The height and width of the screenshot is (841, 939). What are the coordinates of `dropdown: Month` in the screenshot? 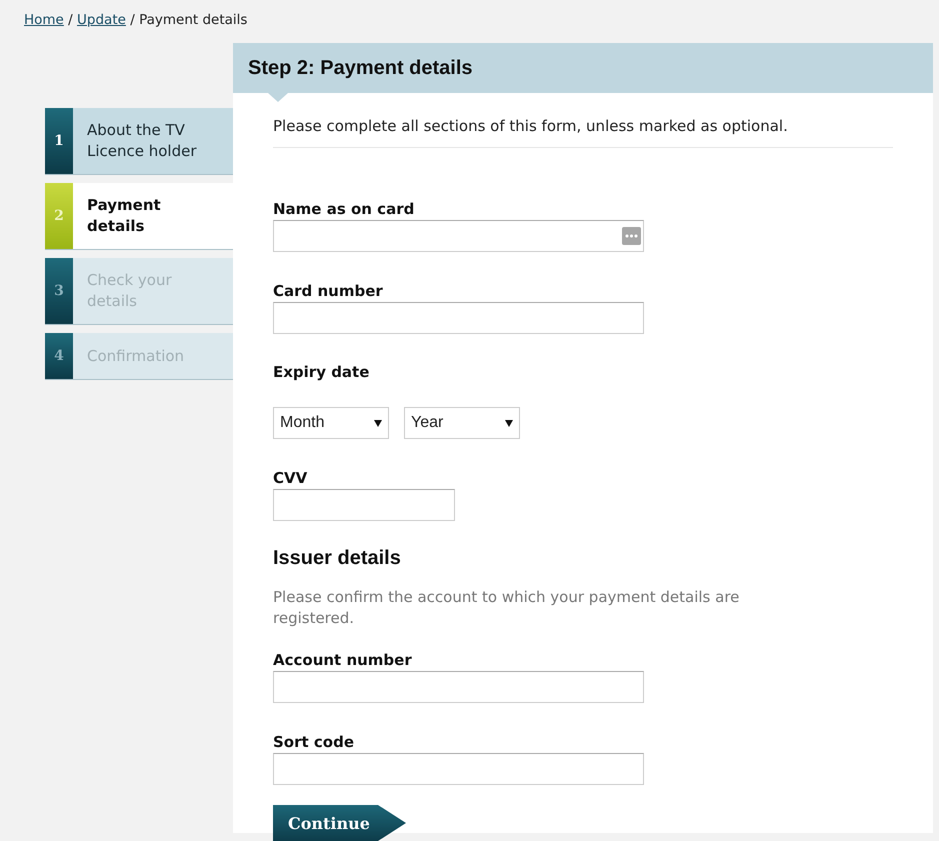 It's located at (331, 423).